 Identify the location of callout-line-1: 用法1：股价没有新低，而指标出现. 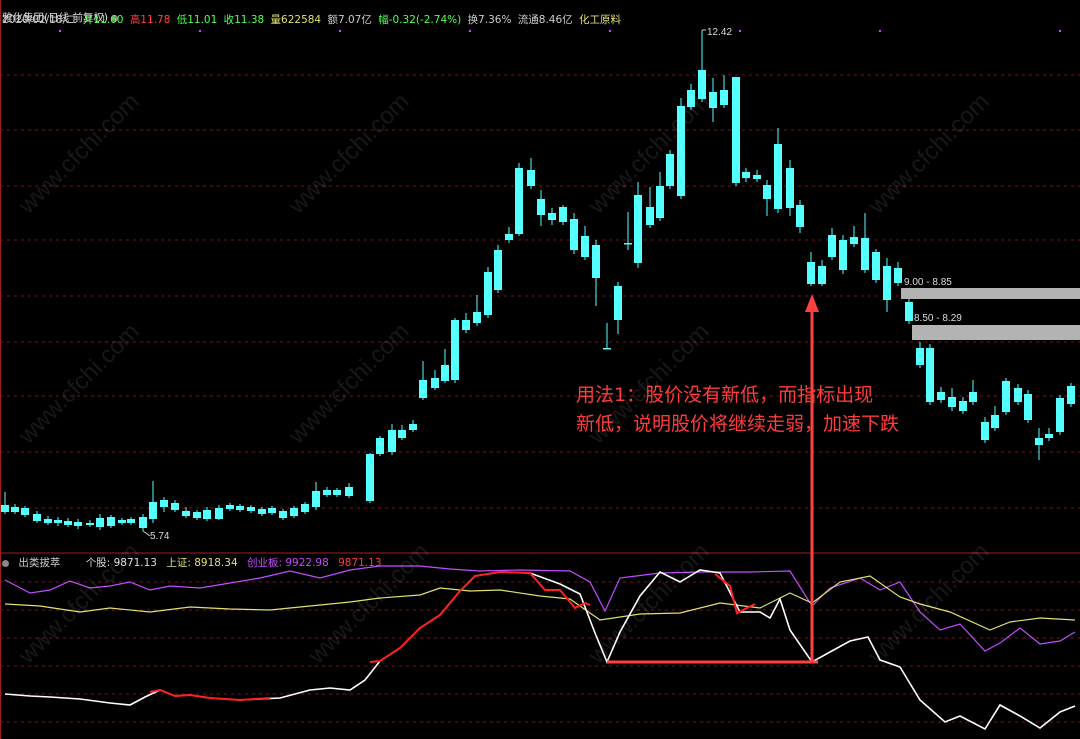
(725, 395).